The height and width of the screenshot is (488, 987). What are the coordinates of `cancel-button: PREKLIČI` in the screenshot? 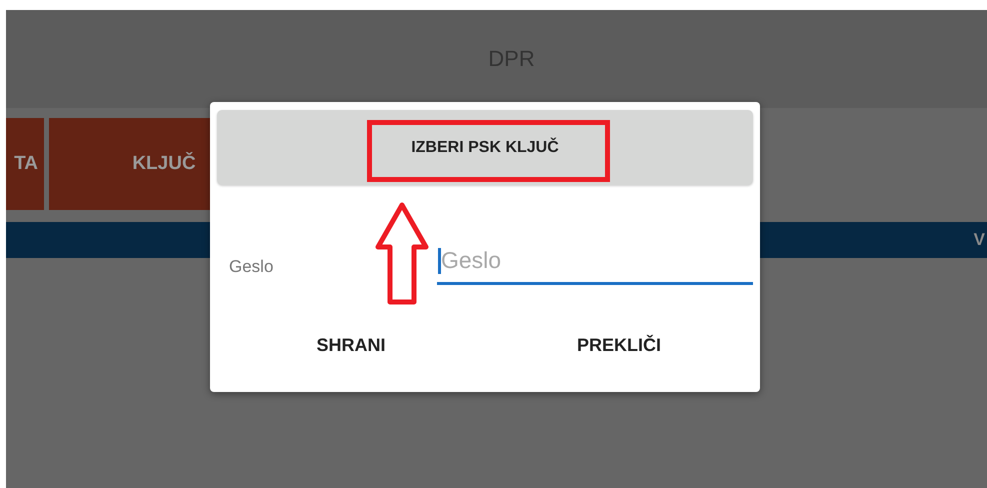 It's located at (619, 345).